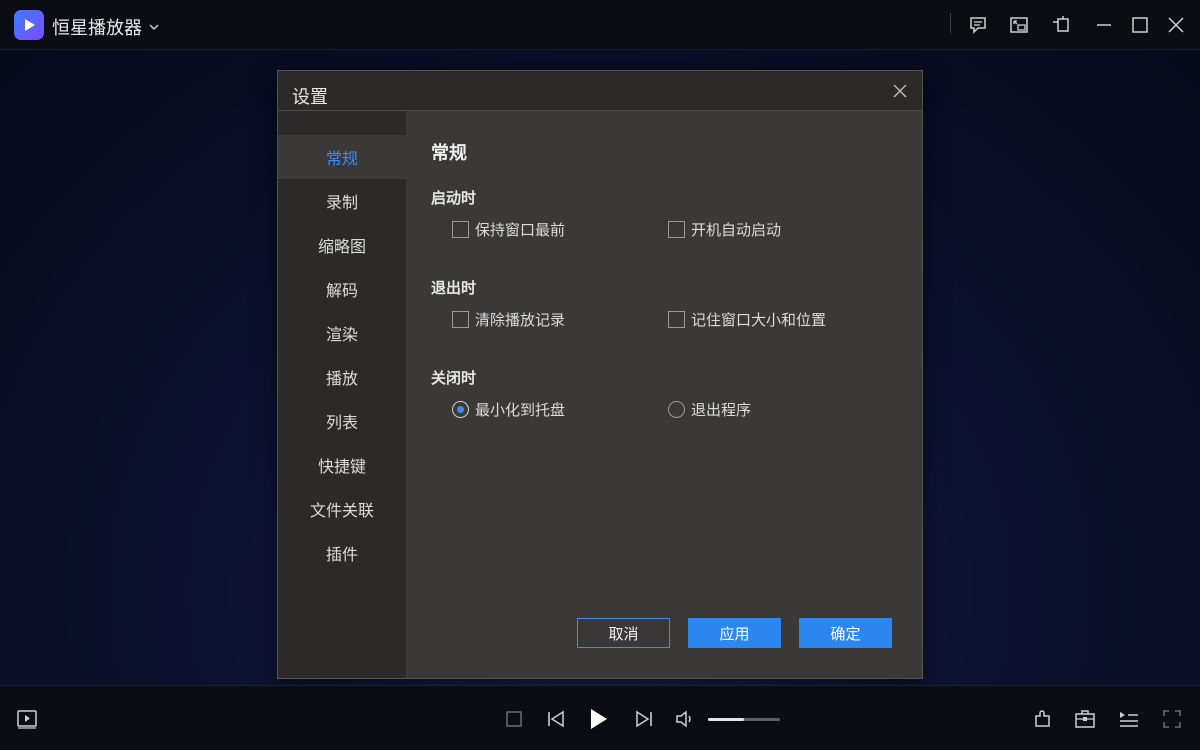  Describe the element at coordinates (27, 719) in the screenshot. I see `playlist-toggle-icon` at that location.